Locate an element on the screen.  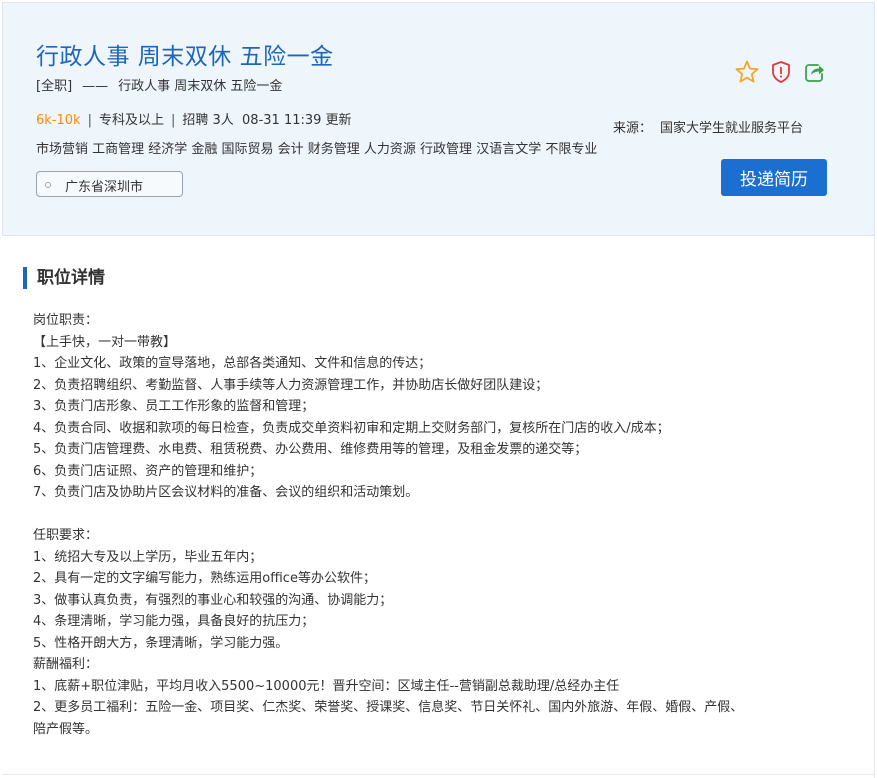
job-title: 行政人事 周末双休 五险一金 is located at coordinates (185, 57).